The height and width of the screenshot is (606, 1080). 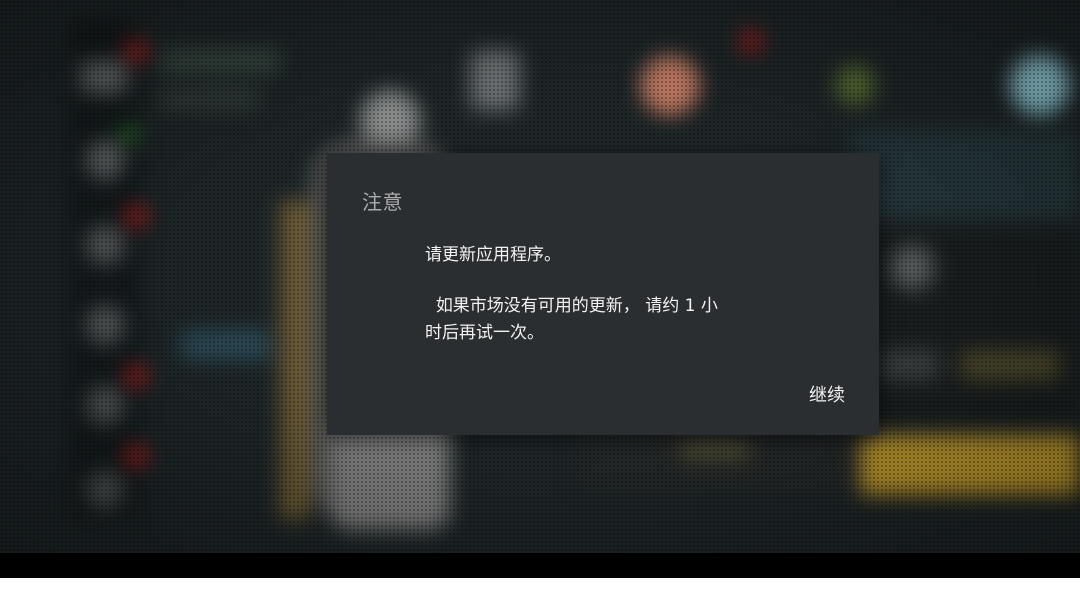 What do you see at coordinates (382, 202) in the screenshot?
I see `dialog-title: 注意` at bounding box center [382, 202].